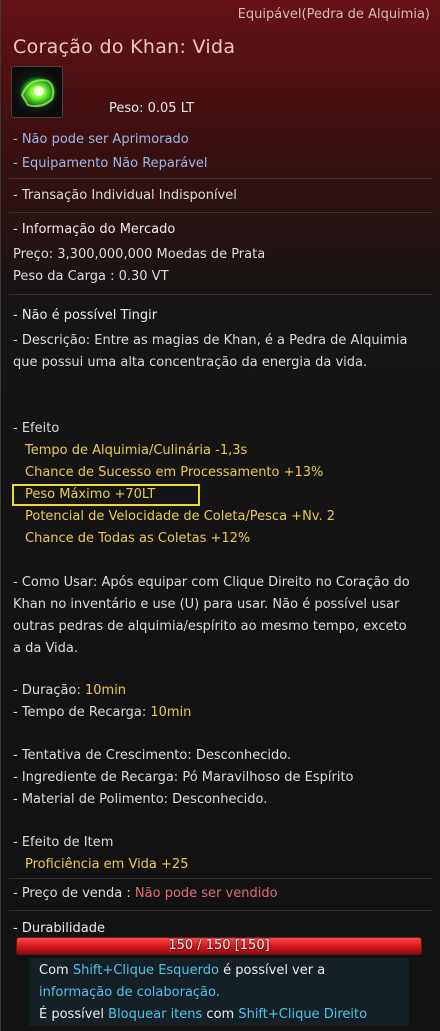  I want to click on footer-text: Com, so click(56, 970).